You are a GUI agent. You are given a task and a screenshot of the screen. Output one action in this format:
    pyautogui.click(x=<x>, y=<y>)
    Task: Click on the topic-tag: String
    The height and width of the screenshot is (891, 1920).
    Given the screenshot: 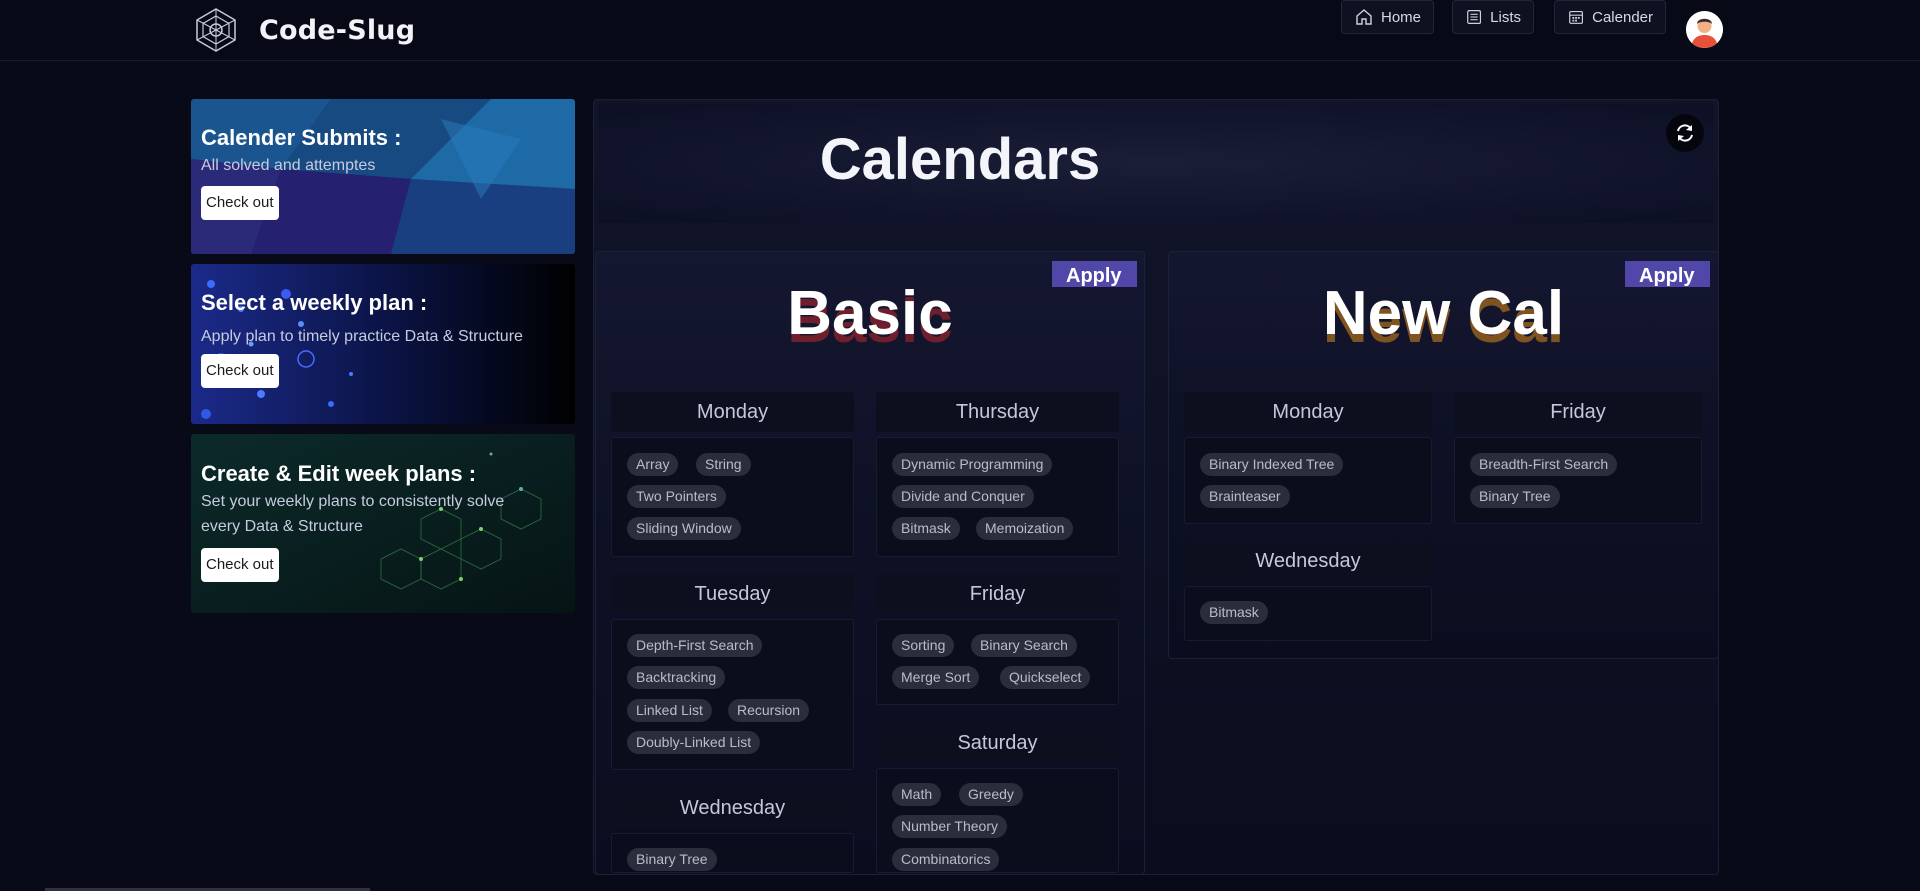 What is the action you would take?
    pyautogui.click(x=723, y=464)
    